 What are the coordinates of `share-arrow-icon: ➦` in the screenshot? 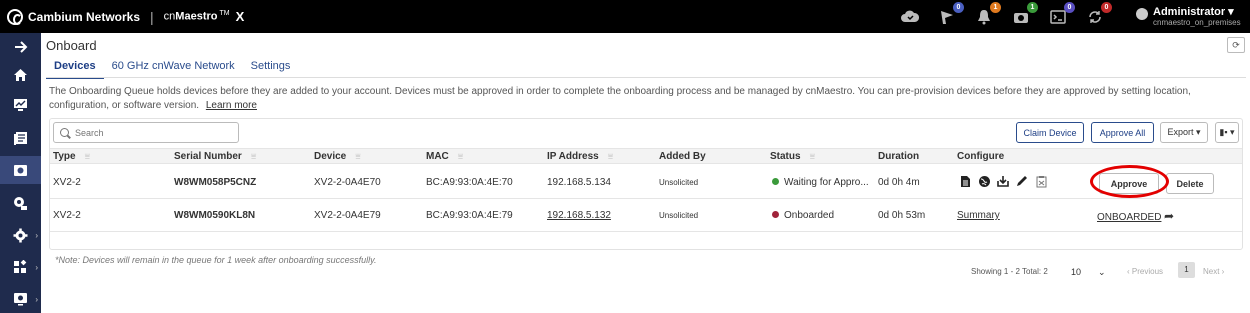 It's located at (1169, 216).